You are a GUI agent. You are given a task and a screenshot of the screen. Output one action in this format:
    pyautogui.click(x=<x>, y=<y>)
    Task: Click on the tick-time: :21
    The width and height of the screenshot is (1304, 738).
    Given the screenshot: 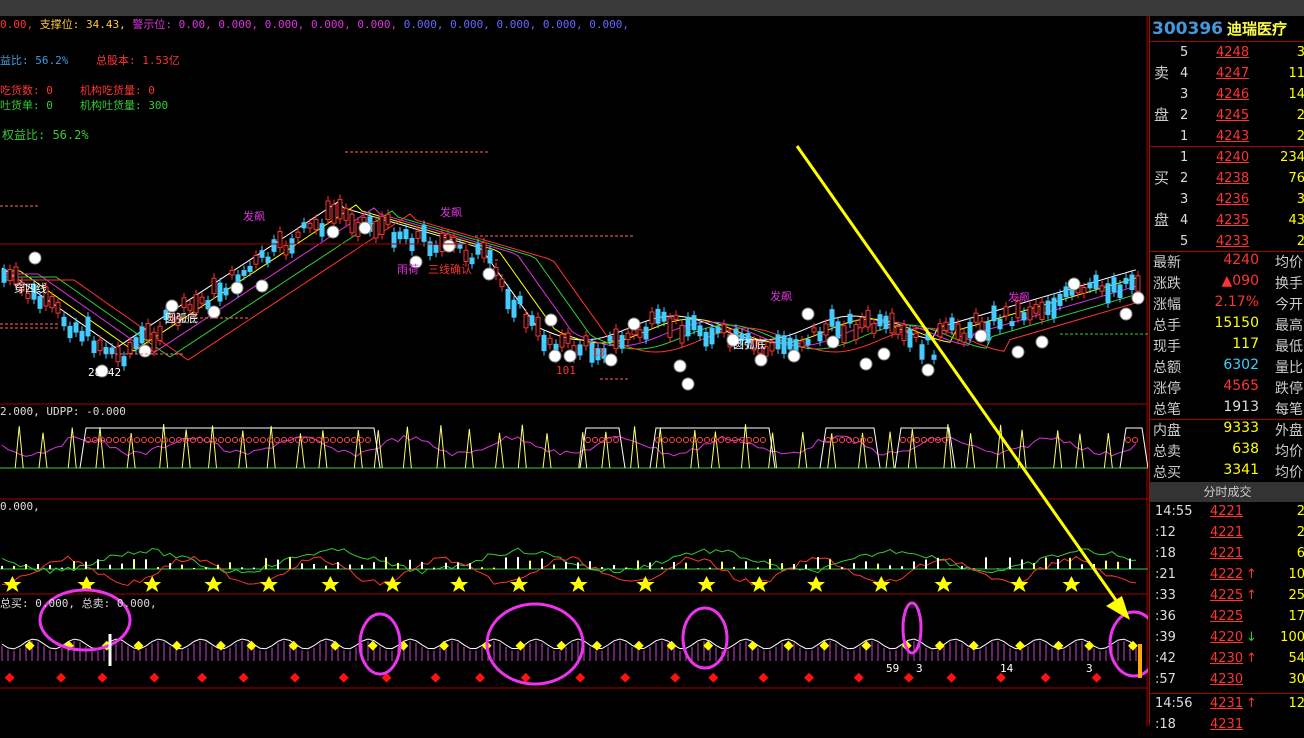 What is the action you would take?
    pyautogui.click(x=1165, y=574)
    